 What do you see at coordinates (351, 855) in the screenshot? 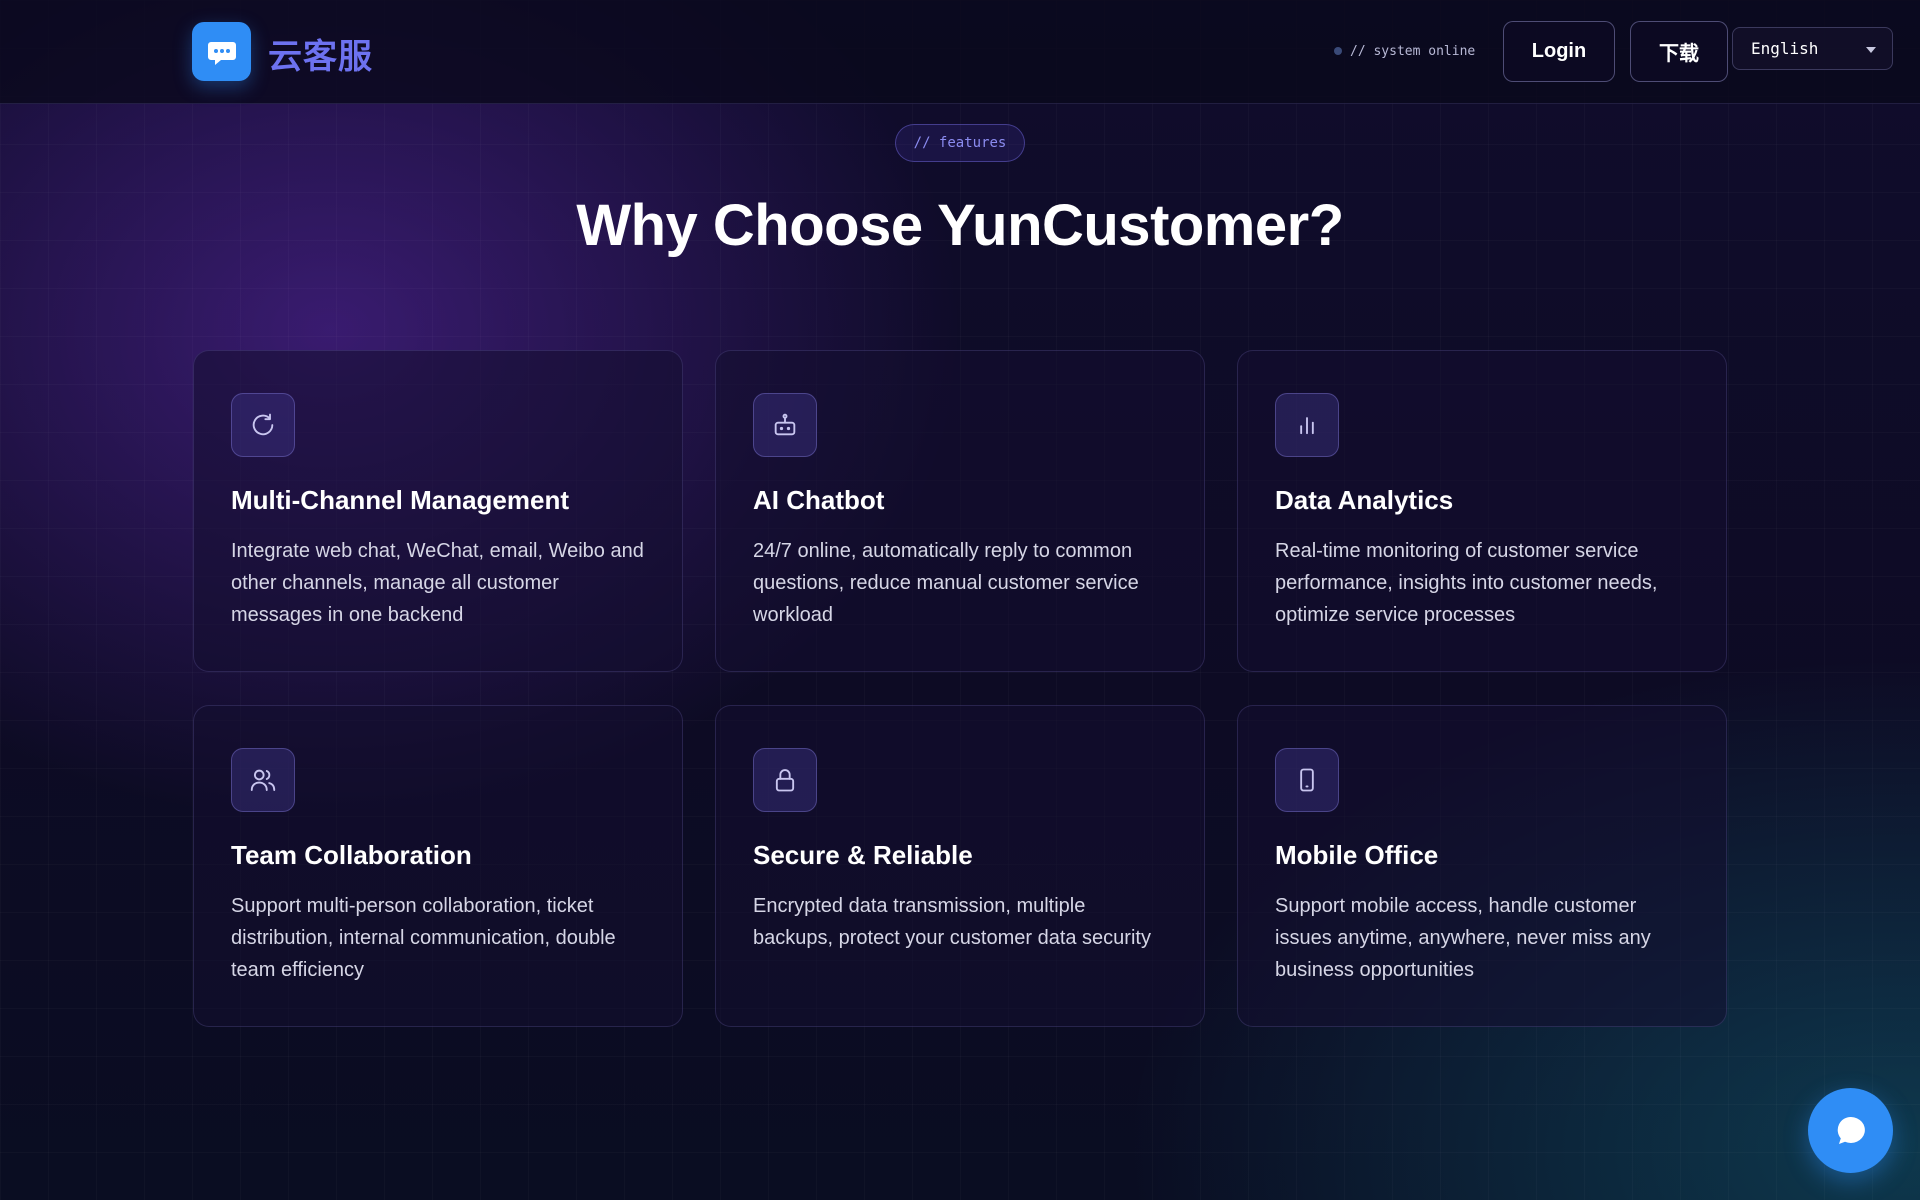
I see `card-title: Team Collaboration` at bounding box center [351, 855].